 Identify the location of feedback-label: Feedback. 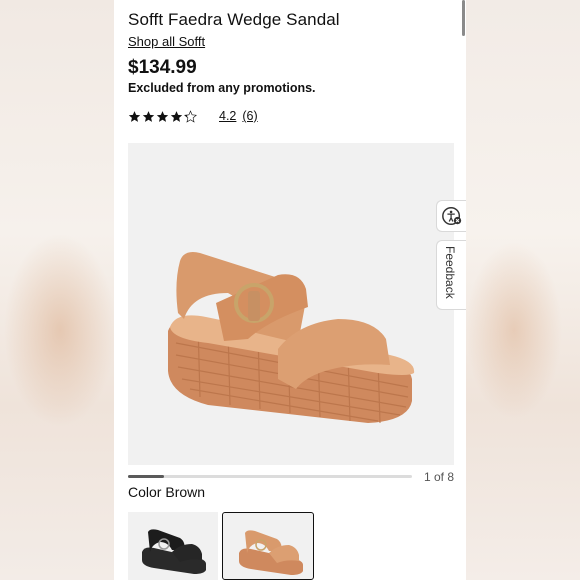
(450, 272).